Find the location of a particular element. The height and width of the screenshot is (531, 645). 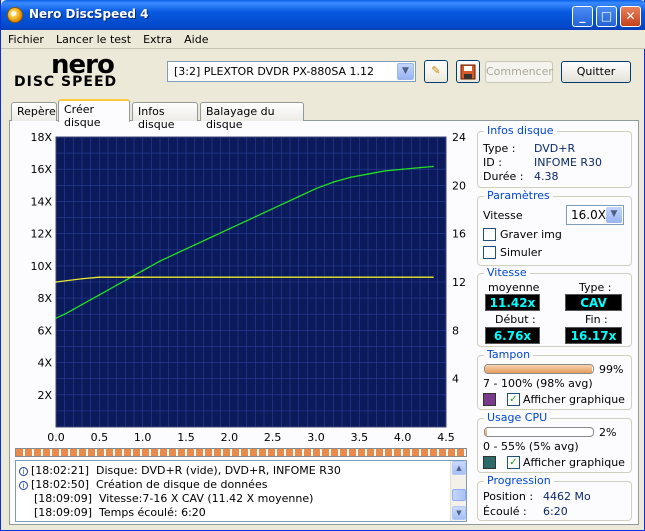

save-button is located at coordinates (468, 71).